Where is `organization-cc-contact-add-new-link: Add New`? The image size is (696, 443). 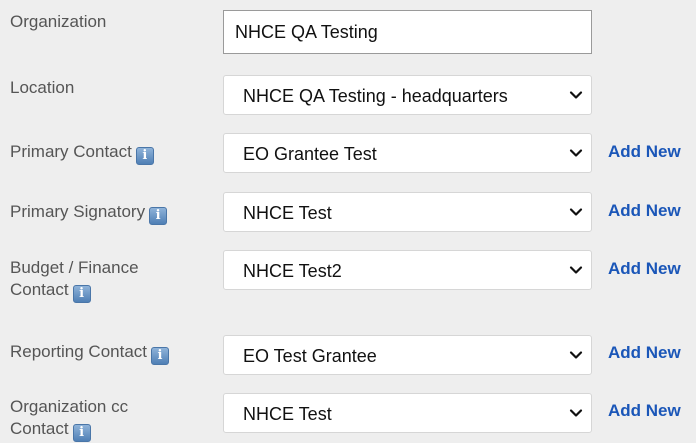
organization-cc-contact-add-new-link: Add New is located at coordinates (644, 411).